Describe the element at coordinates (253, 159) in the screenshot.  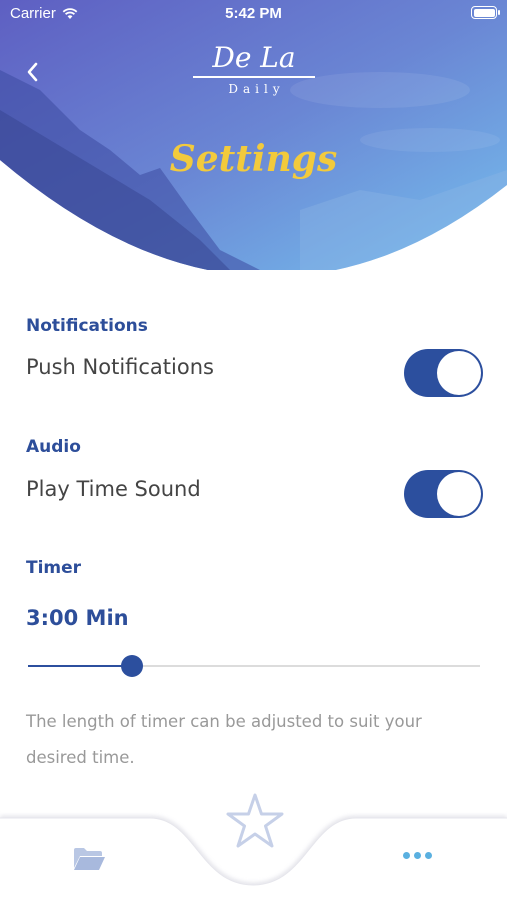
I see `page-title: Settings` at that location.